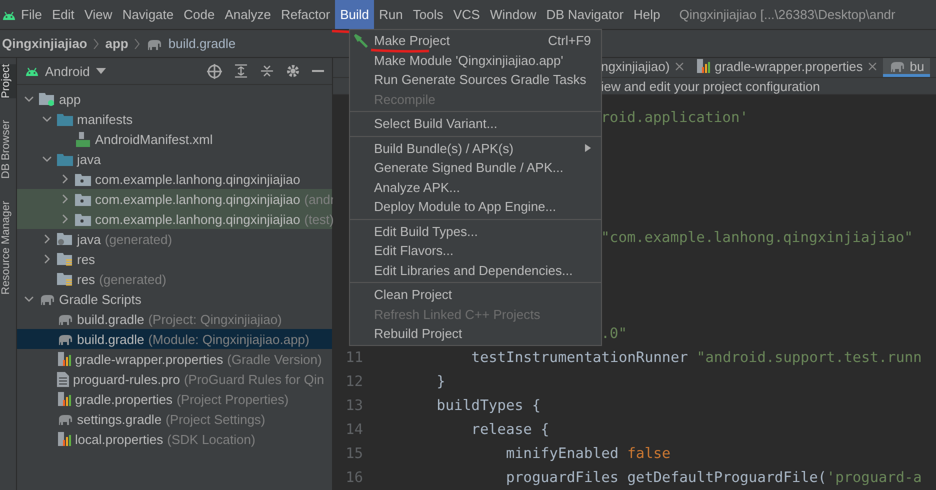 The height and width of the screenshot is (490, 936). What do you see at coordinates (174, 259) in the screenshot?
I see `tree-row: res` at bounding box center [174, 259].